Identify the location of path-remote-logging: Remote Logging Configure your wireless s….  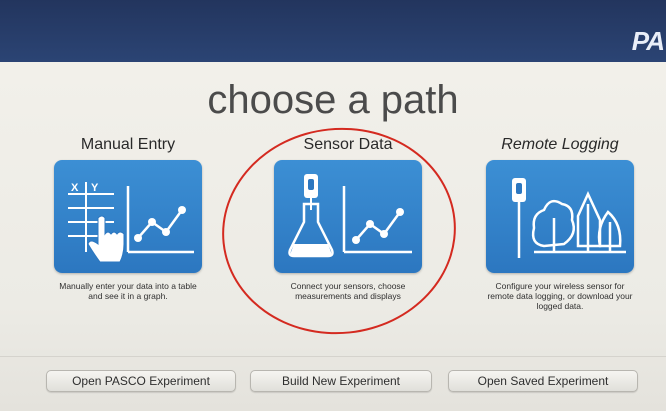
(560, 222).